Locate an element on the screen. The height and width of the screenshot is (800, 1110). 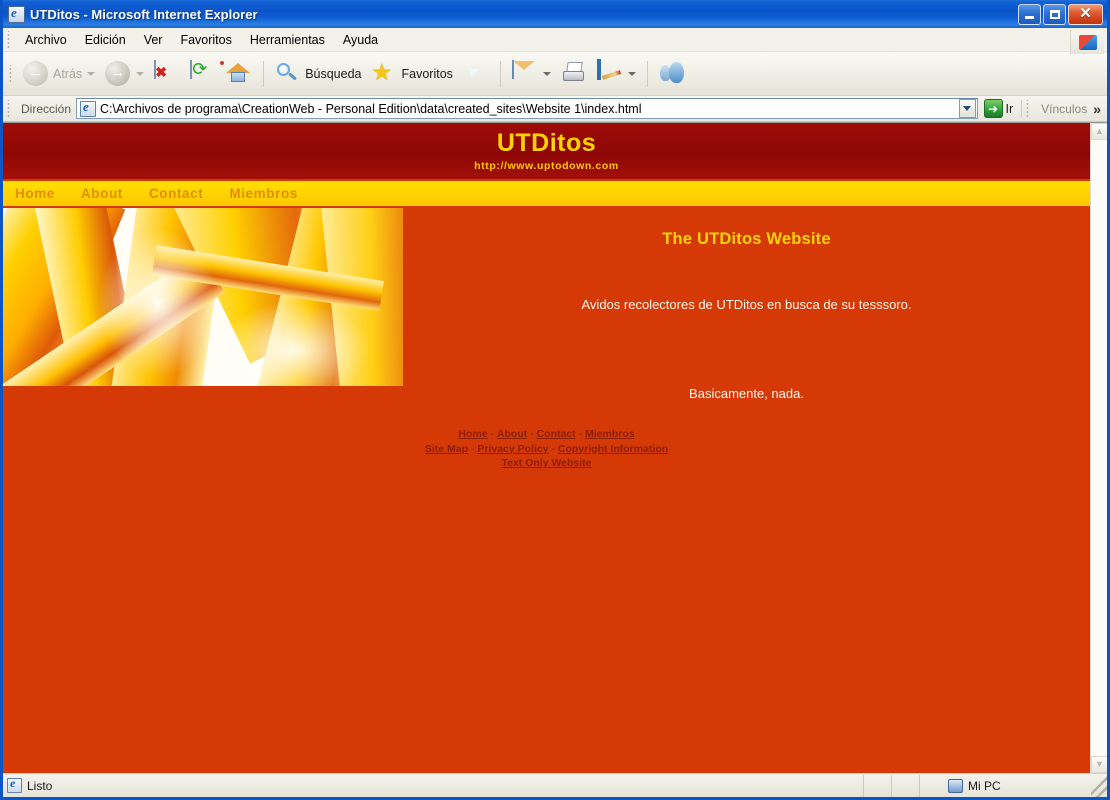
minimize-button is located at coordinates (1029, 14).